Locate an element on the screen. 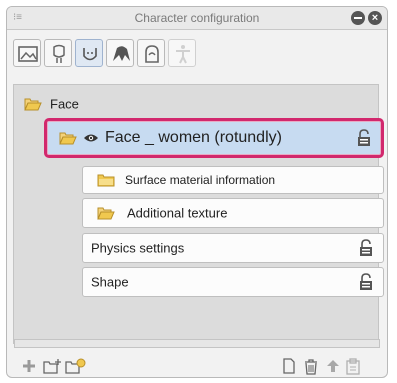 The image size is (397, 383). tab-pose is located at coordinates (182, 53).